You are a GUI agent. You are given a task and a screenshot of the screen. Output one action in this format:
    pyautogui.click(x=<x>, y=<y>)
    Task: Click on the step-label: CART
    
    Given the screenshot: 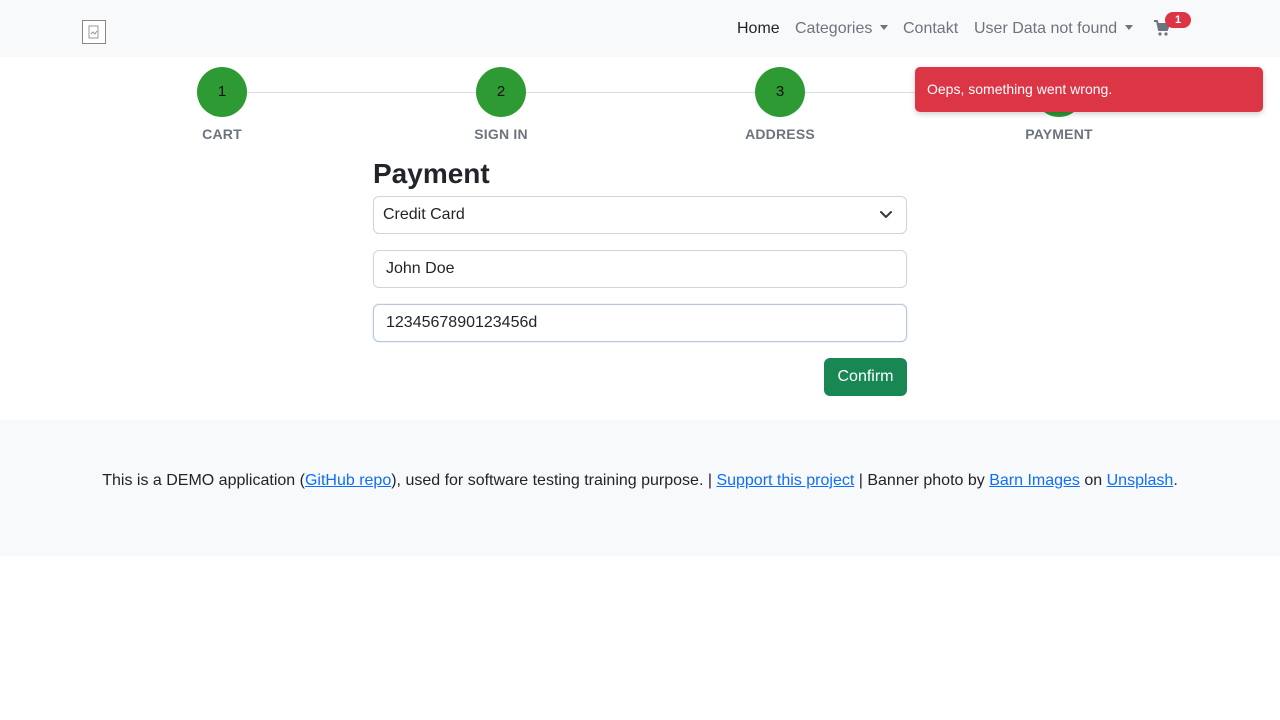 What is the action you would take?
    pyautogui.click(x=222, y=134)
    